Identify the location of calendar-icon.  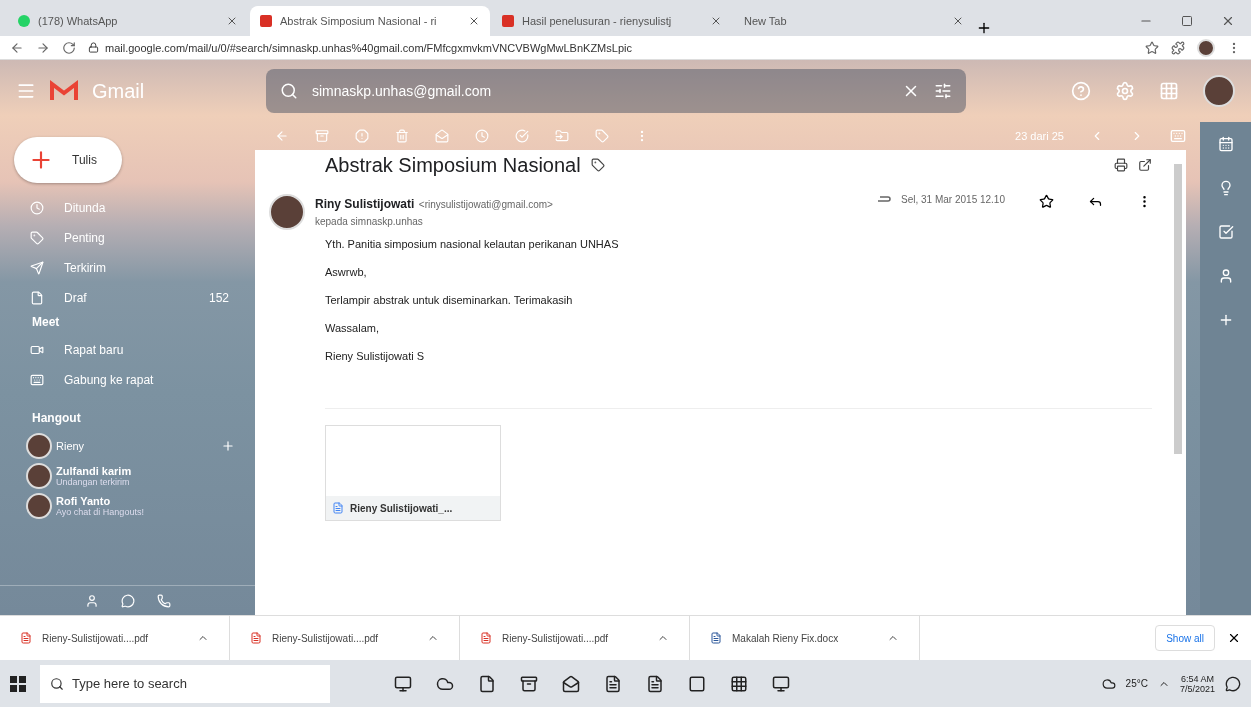
(1225, 144).